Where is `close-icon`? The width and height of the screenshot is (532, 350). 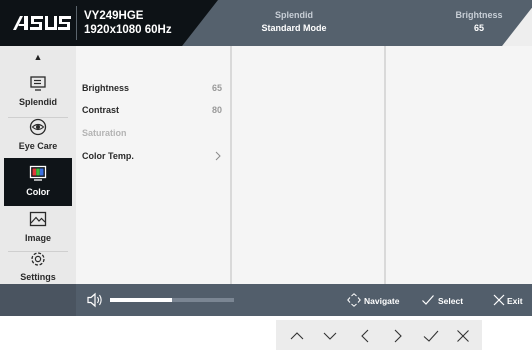
close-icon is located at coordinates (499, 300).